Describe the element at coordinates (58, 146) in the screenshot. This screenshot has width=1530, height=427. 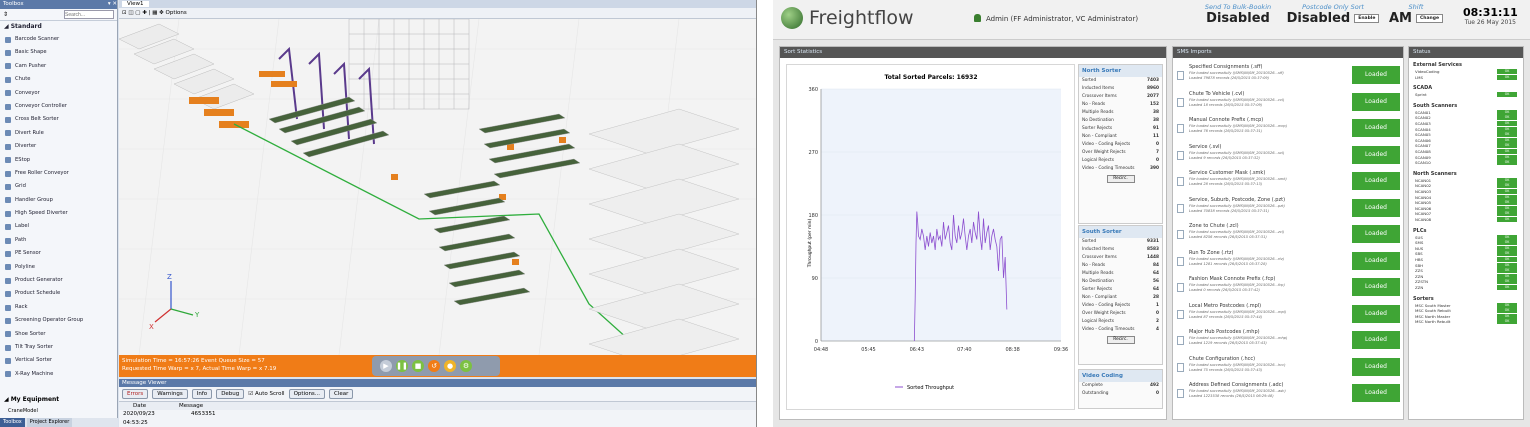
I see `toolbox-item: Diverter` at that location.